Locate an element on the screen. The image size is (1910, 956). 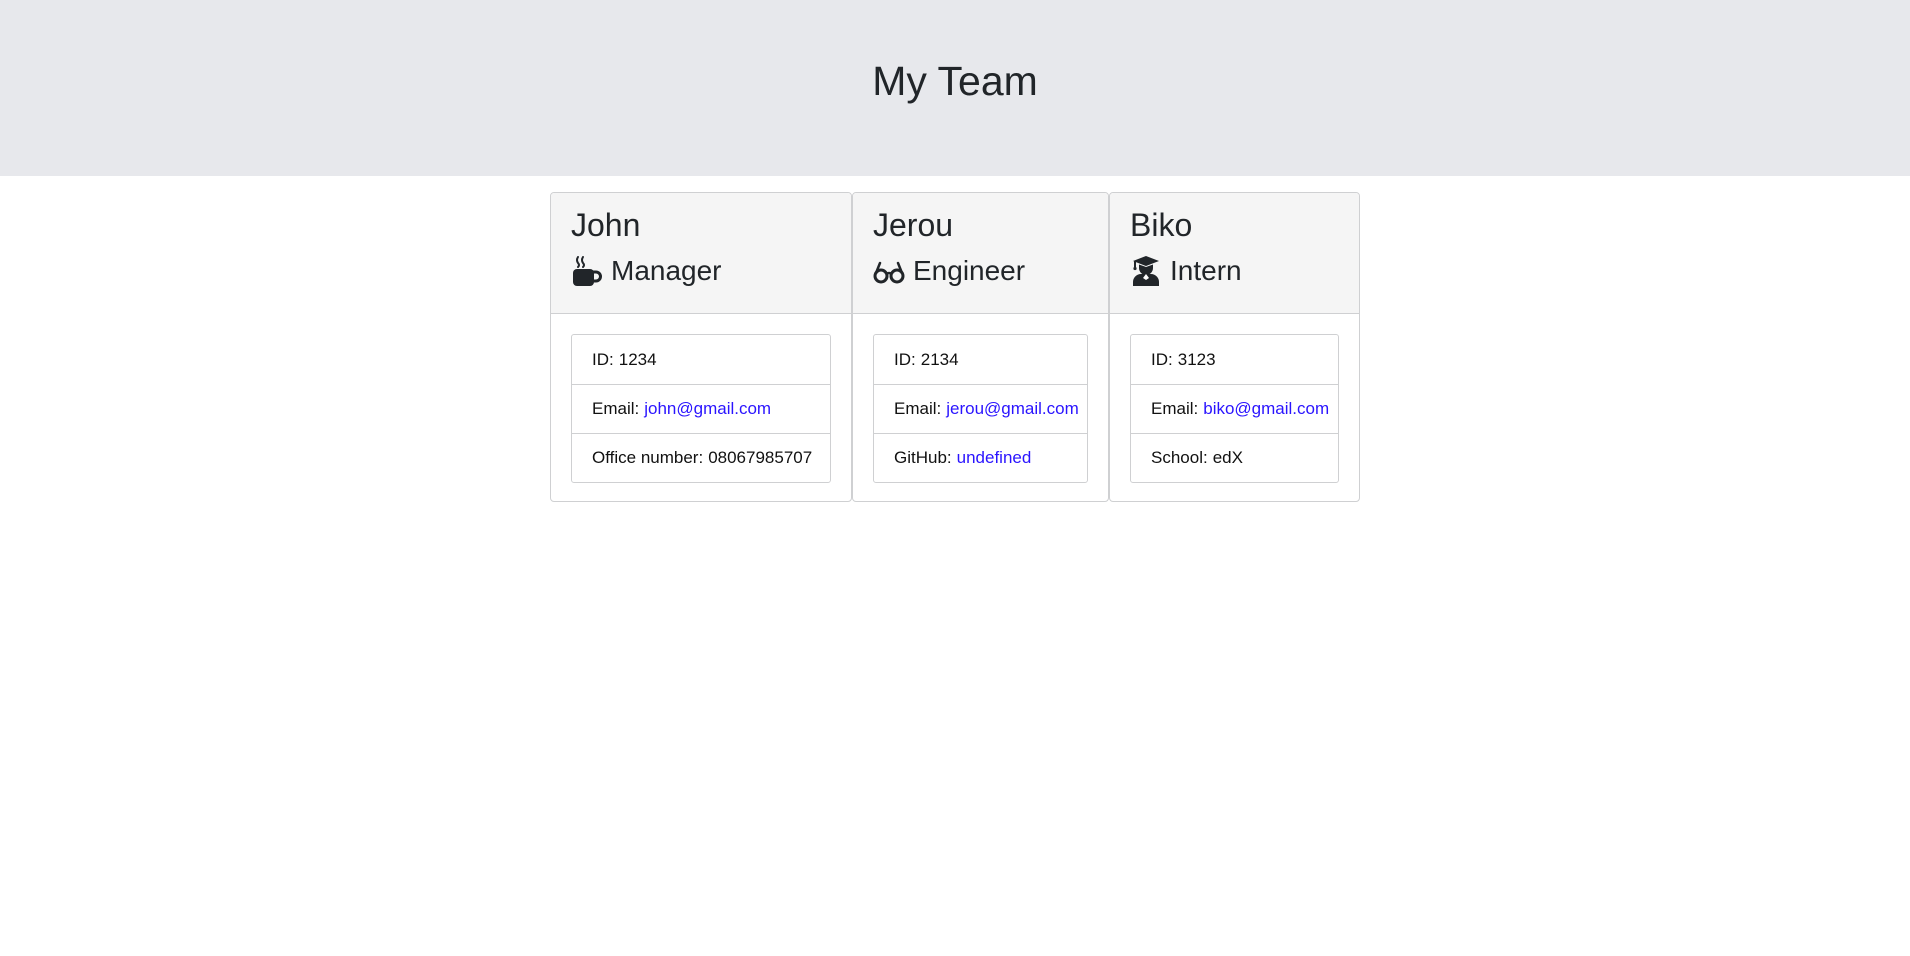
office-number-row: Office number: 08067985707 is located at coordinates (701, 457).